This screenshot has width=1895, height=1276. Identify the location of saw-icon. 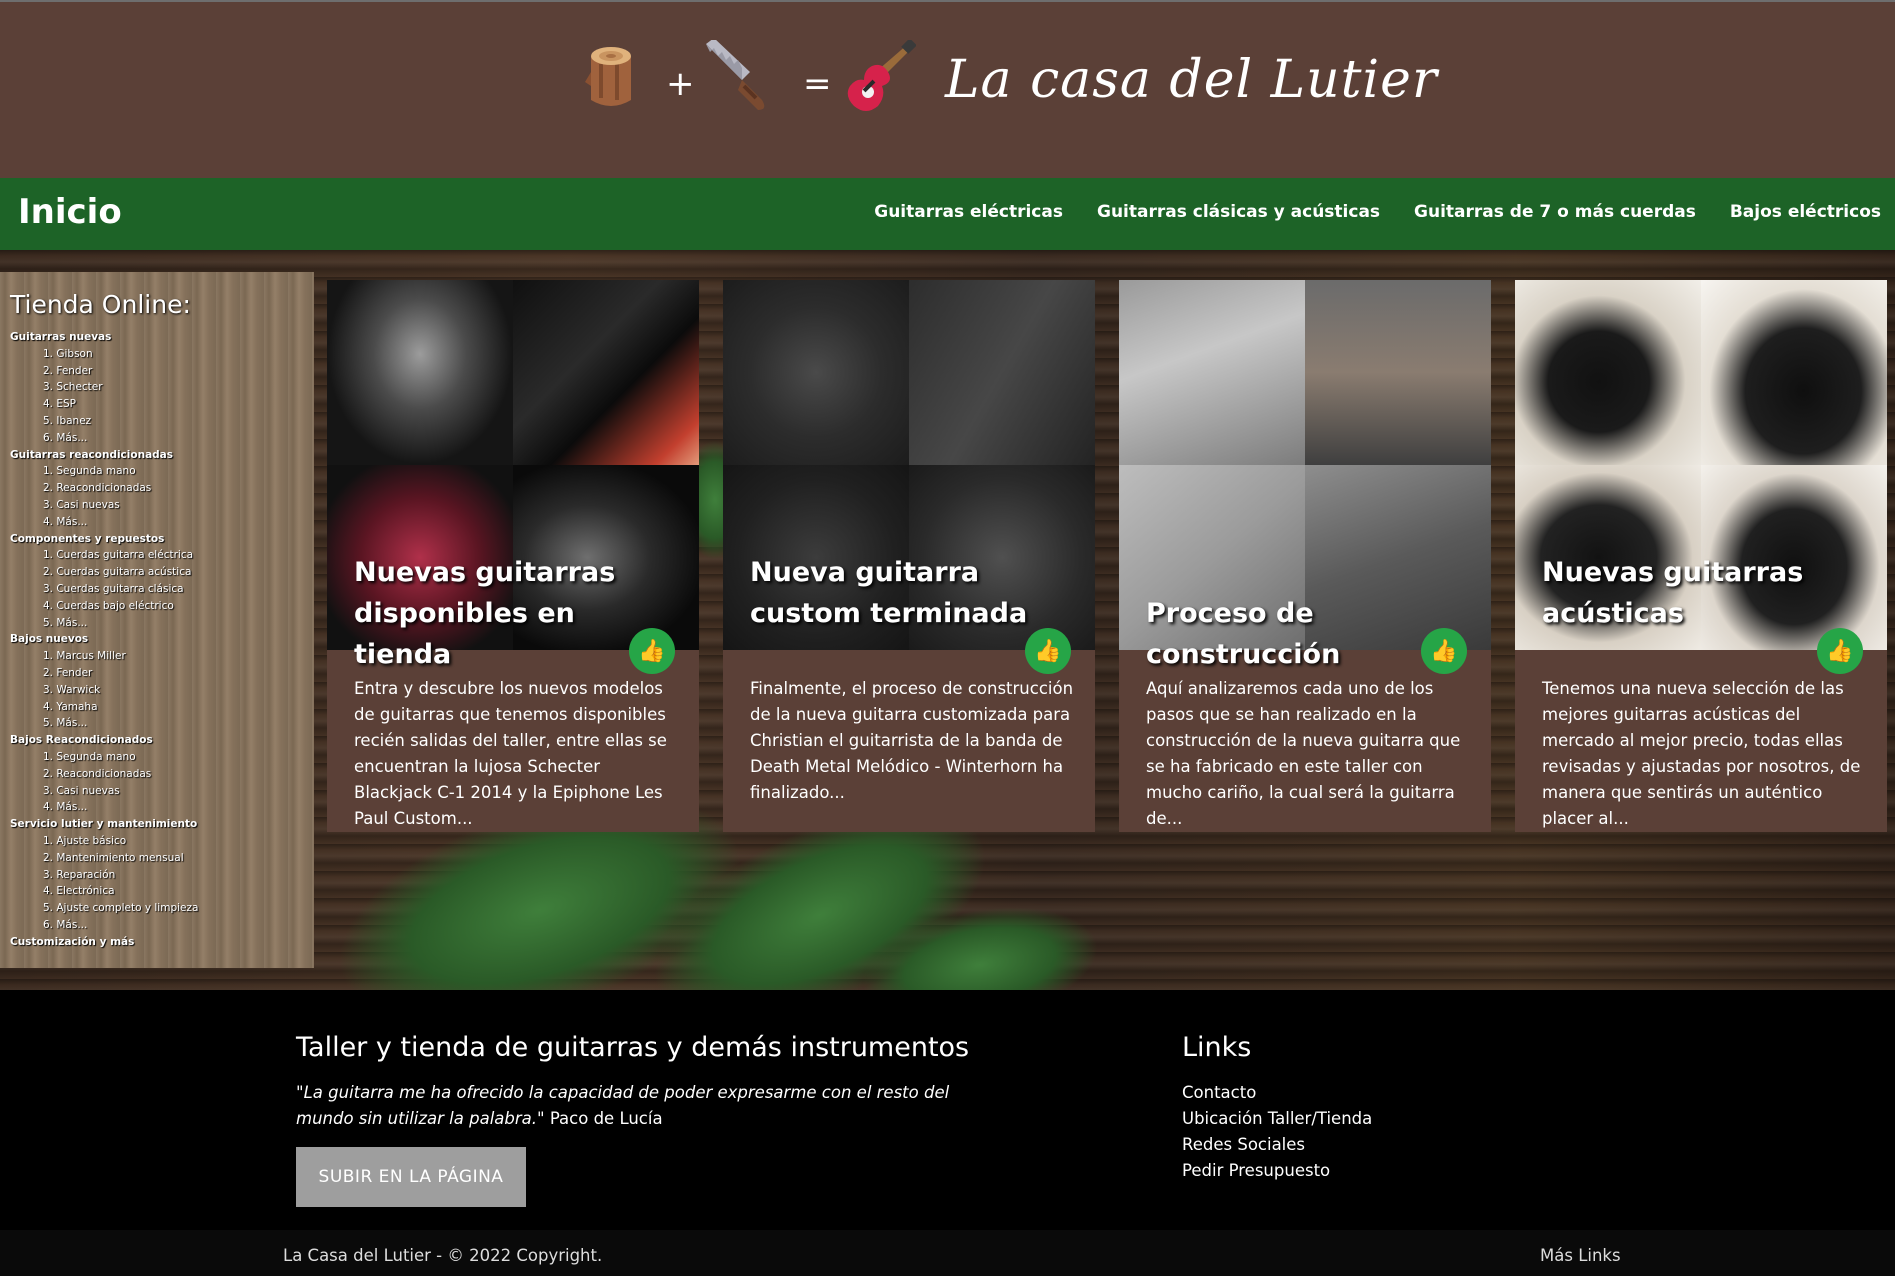
(735, 77).